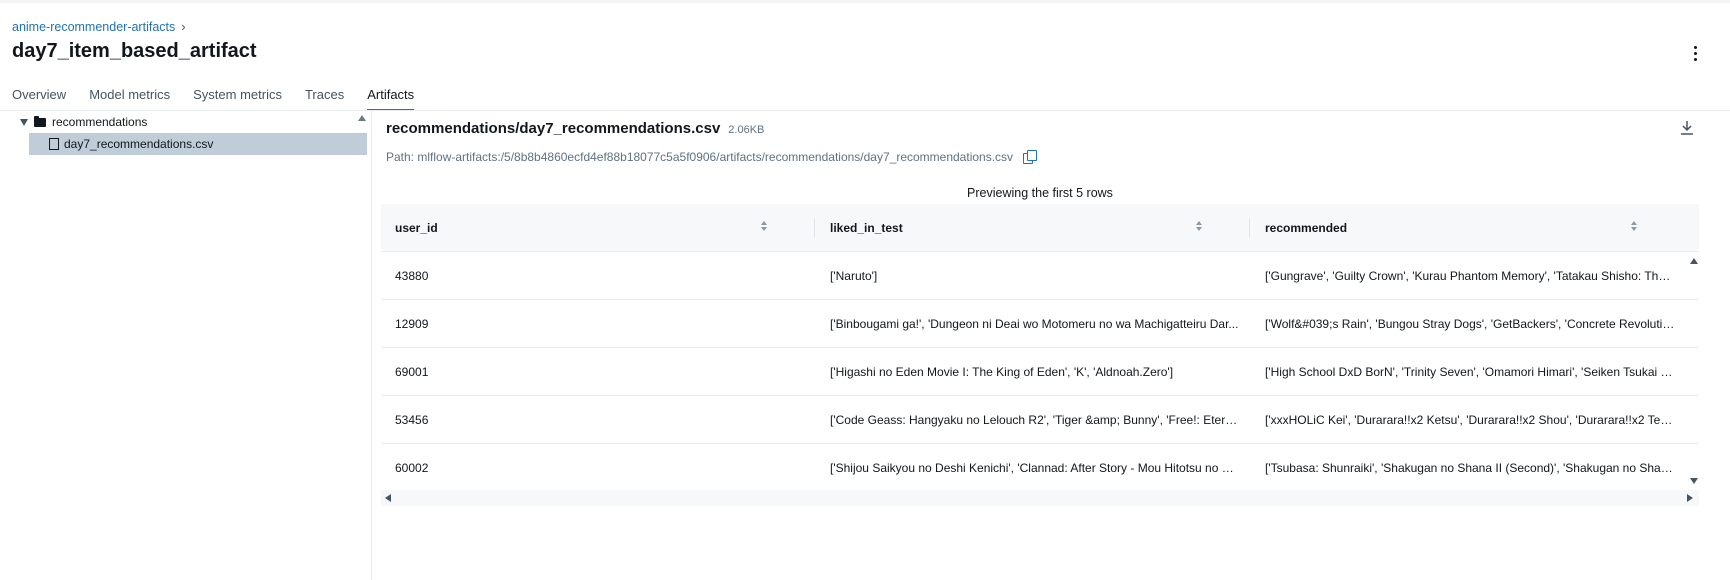  Describe the element at coordinates (1690, 498) in the screenshot. I see `scroll-right-icon` at that location.